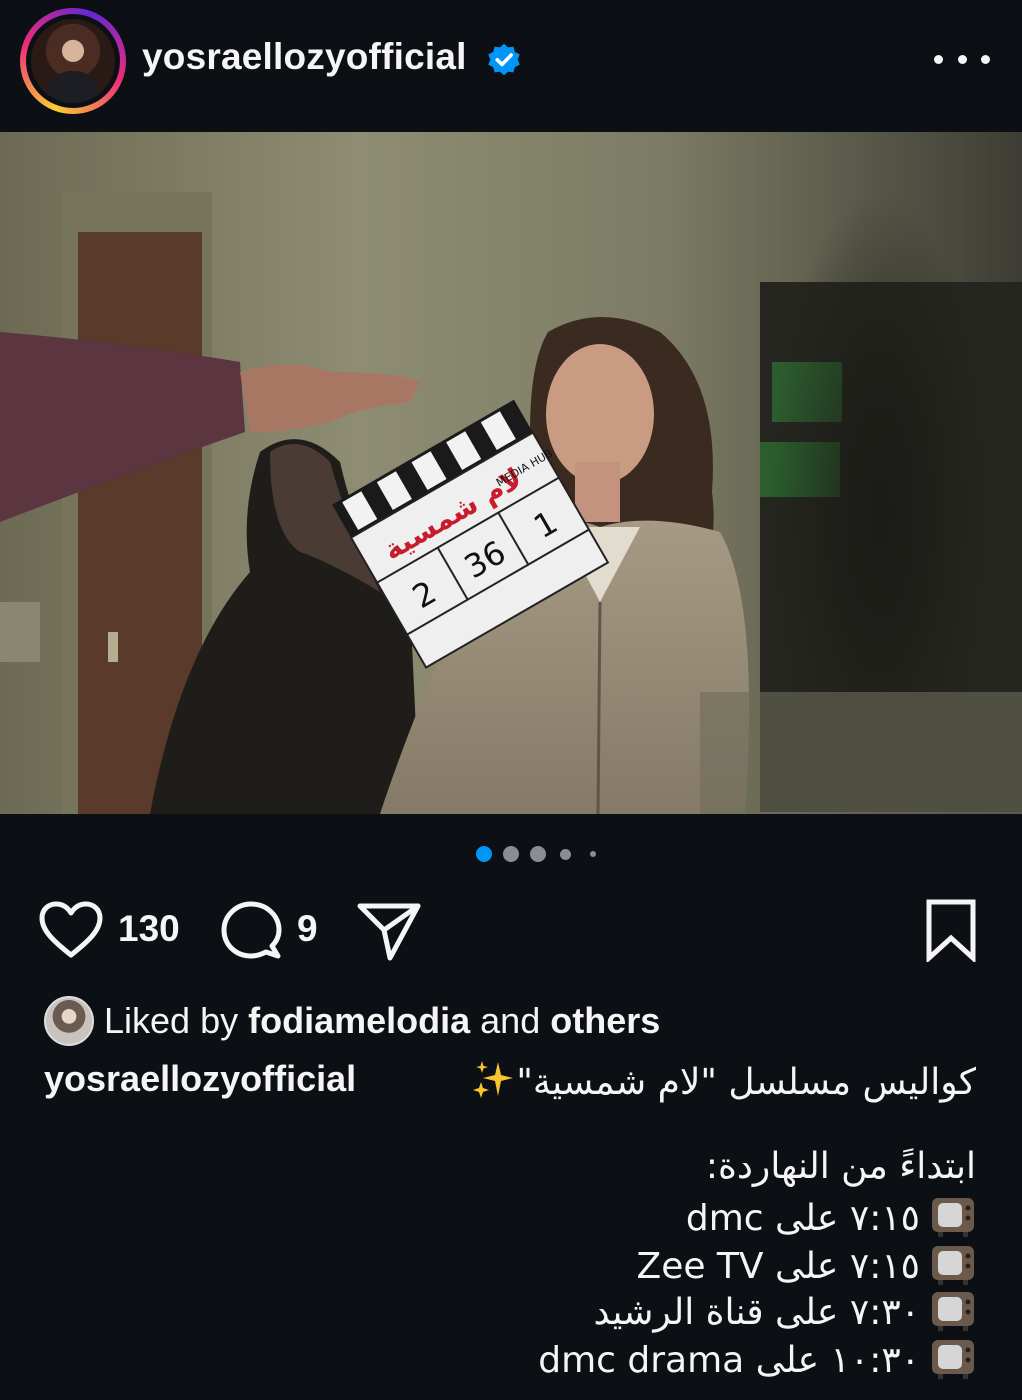  I want to click on post-username: yosraellozyofficial, so click(304, 57).